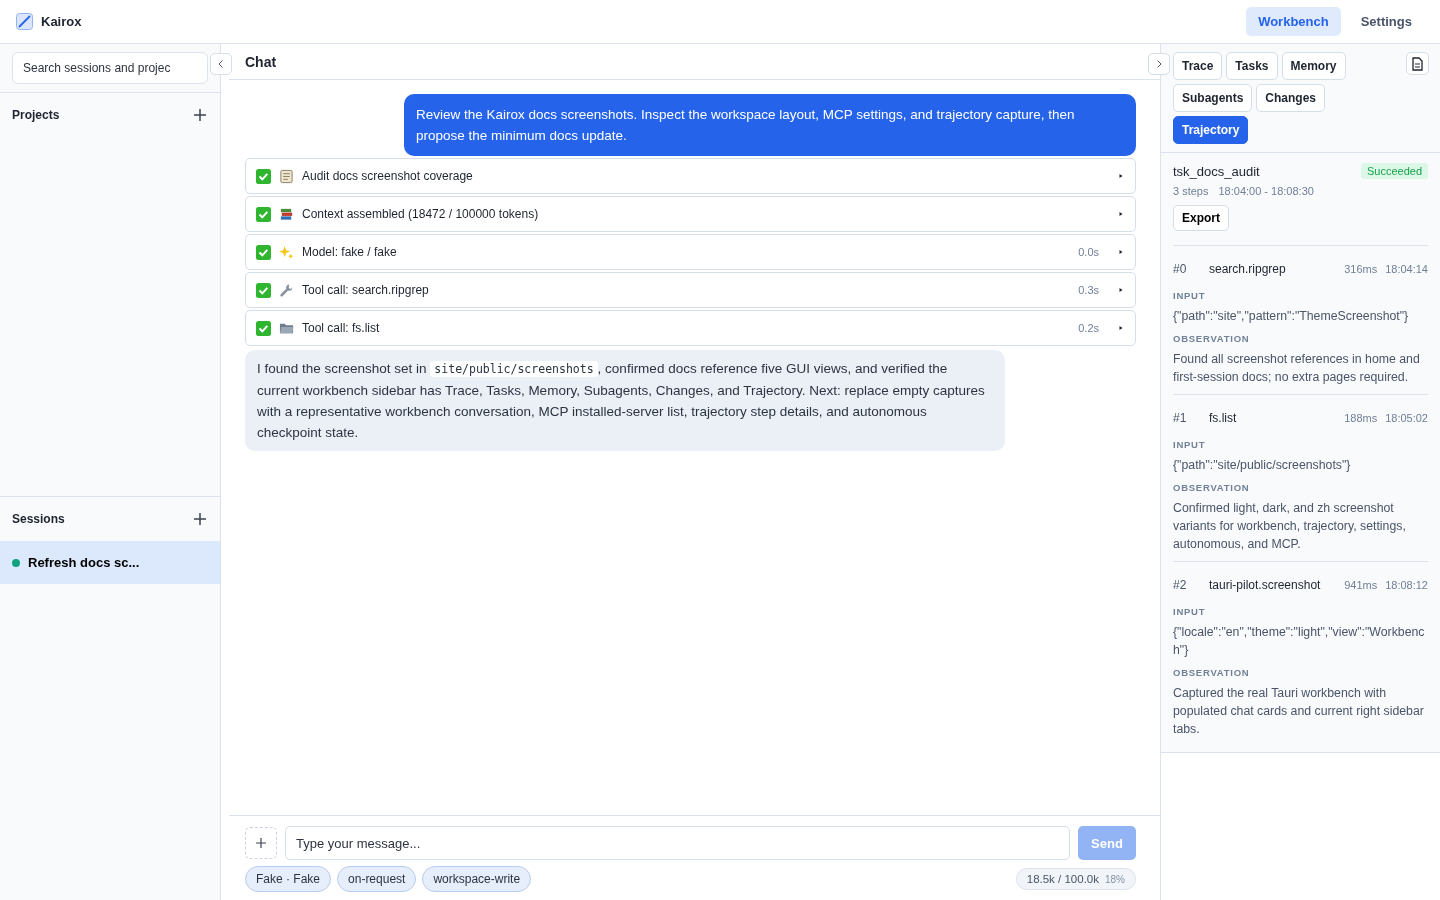 This screenshot has width=1440, height=900. What do you see at coordinates (1406, 585) in the screenshot?
I see `step-time: 18:08:12` at bounding box center [1406, 585].